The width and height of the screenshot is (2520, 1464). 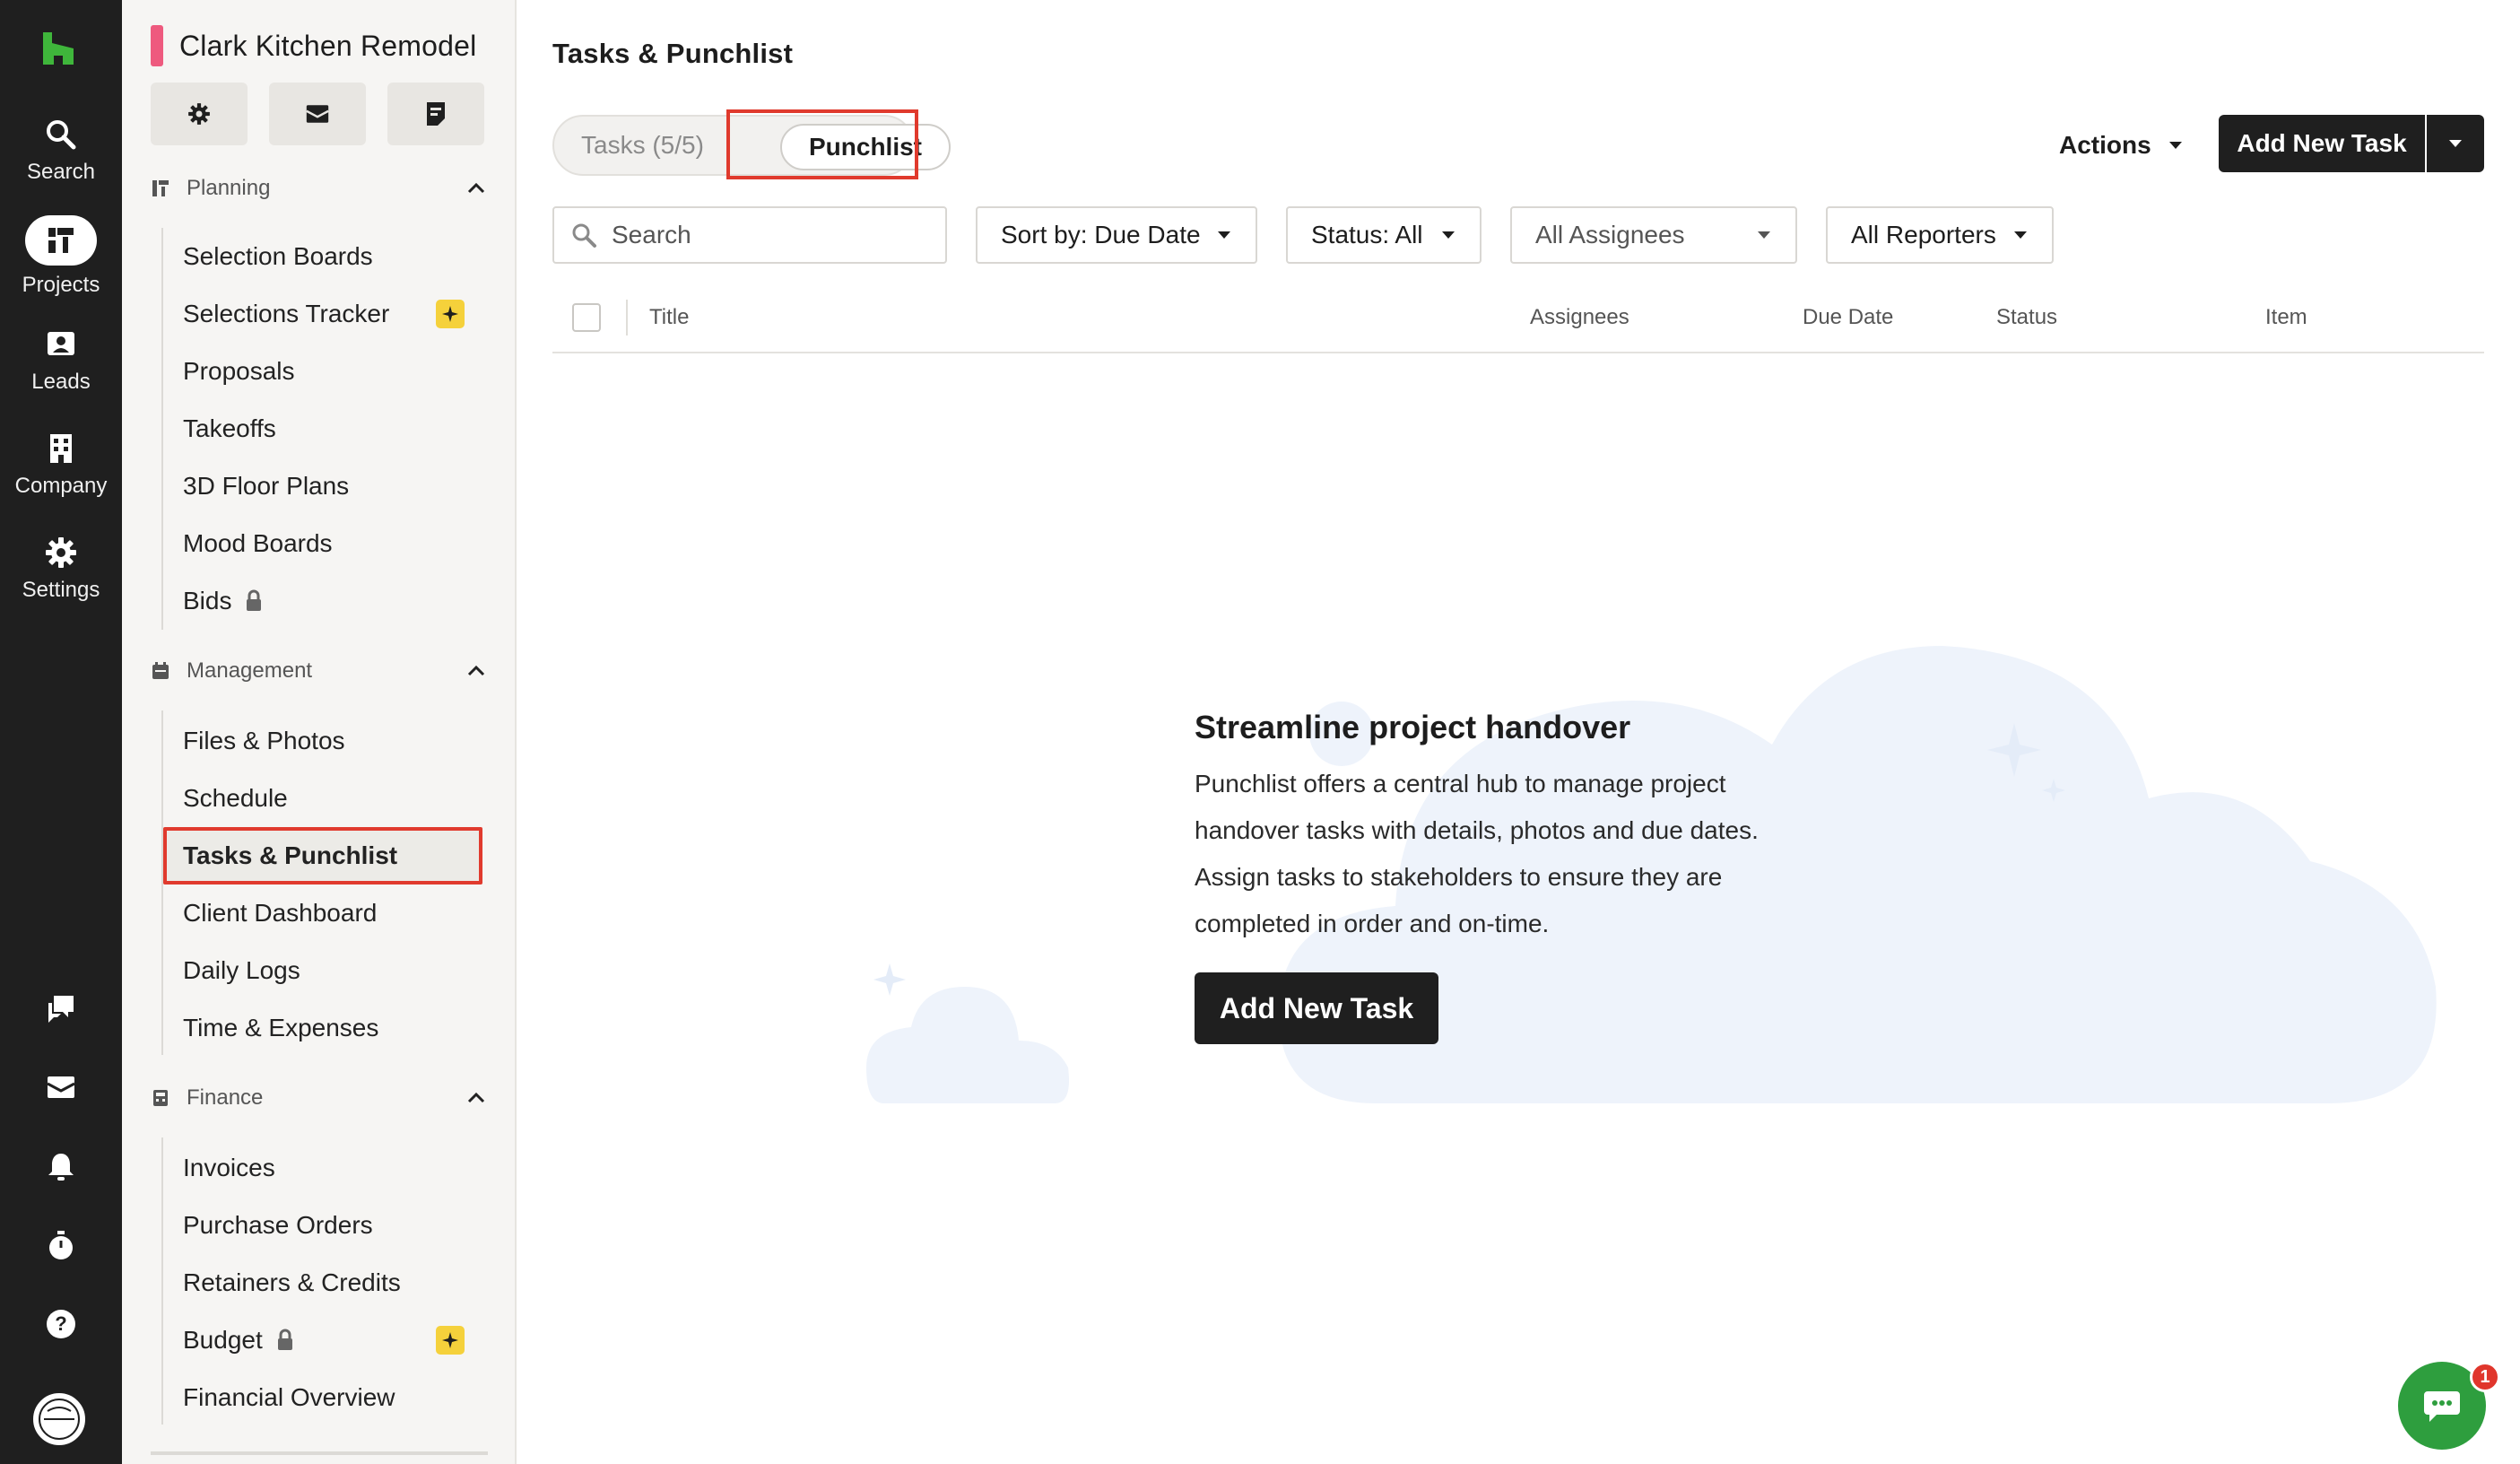 I want to click on rail-label: Settings, so click(x=61, y=590).